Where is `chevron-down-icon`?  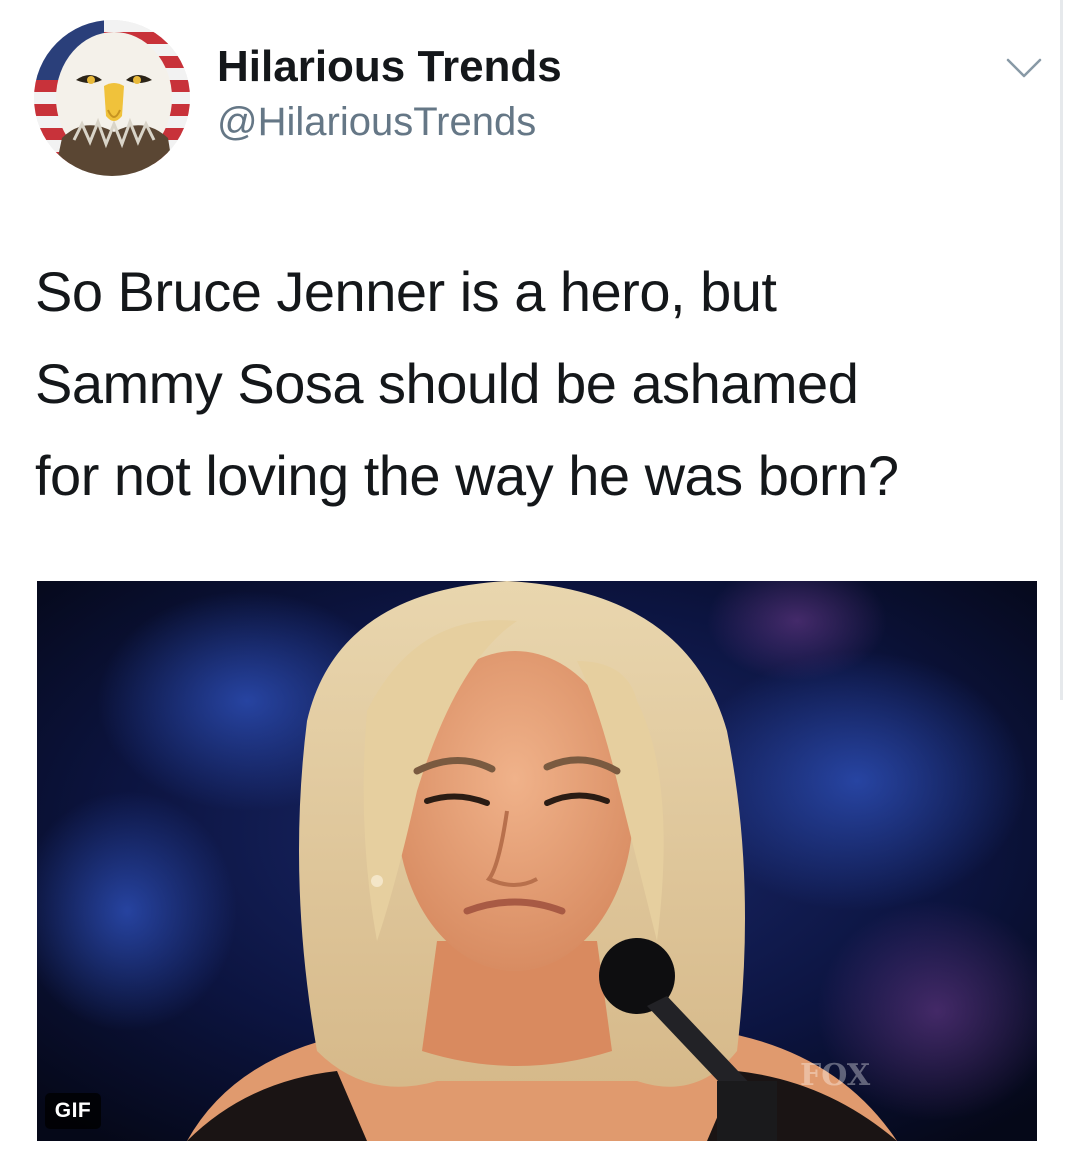 chevron-down-icon is located at coordinates (1024, 68).